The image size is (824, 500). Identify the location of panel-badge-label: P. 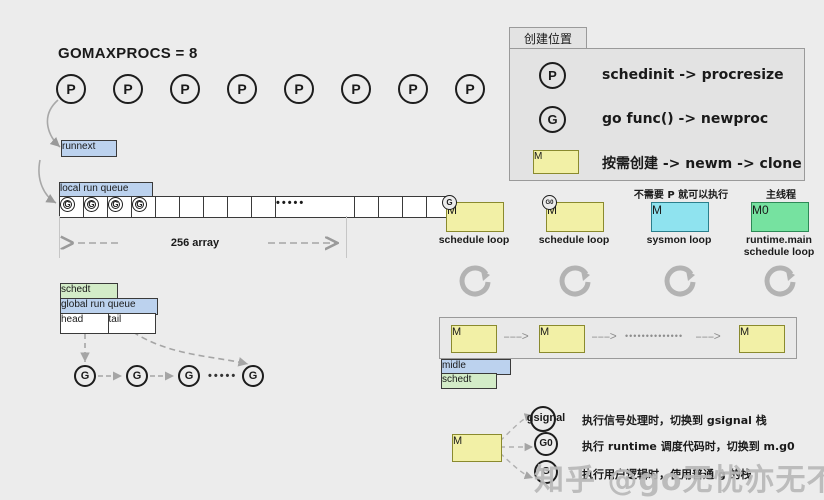
(552, 75).